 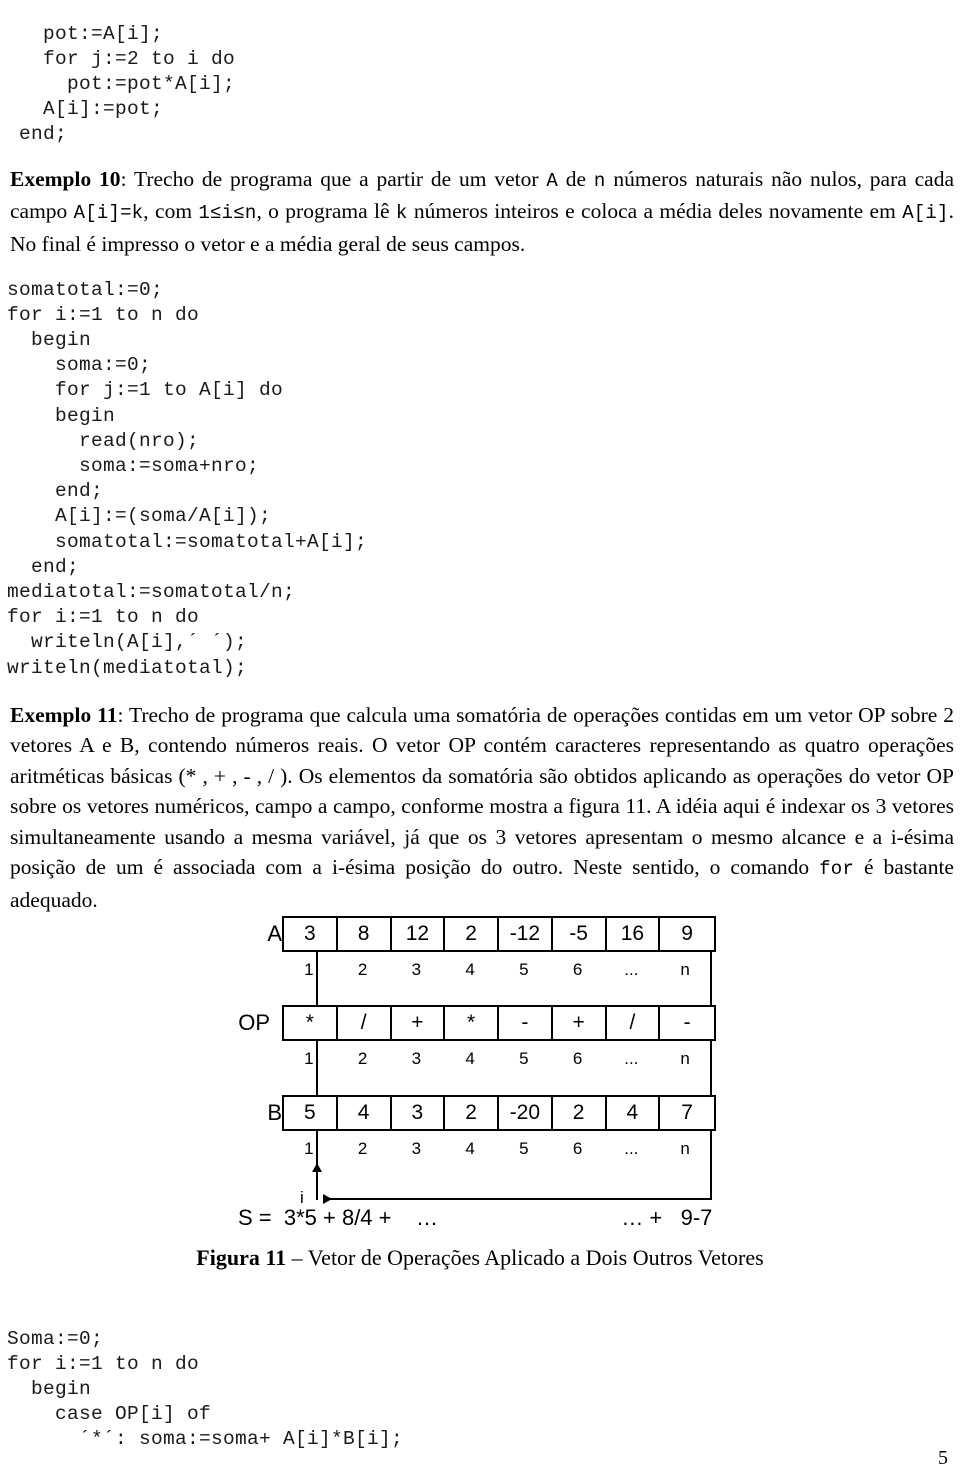 What do you see at coordinates (475, 1217) in the screenshot?
I see `sum-expression: S = 3*5 + 8/4 + … … + 9-7` at bounding box center [475, 1217].